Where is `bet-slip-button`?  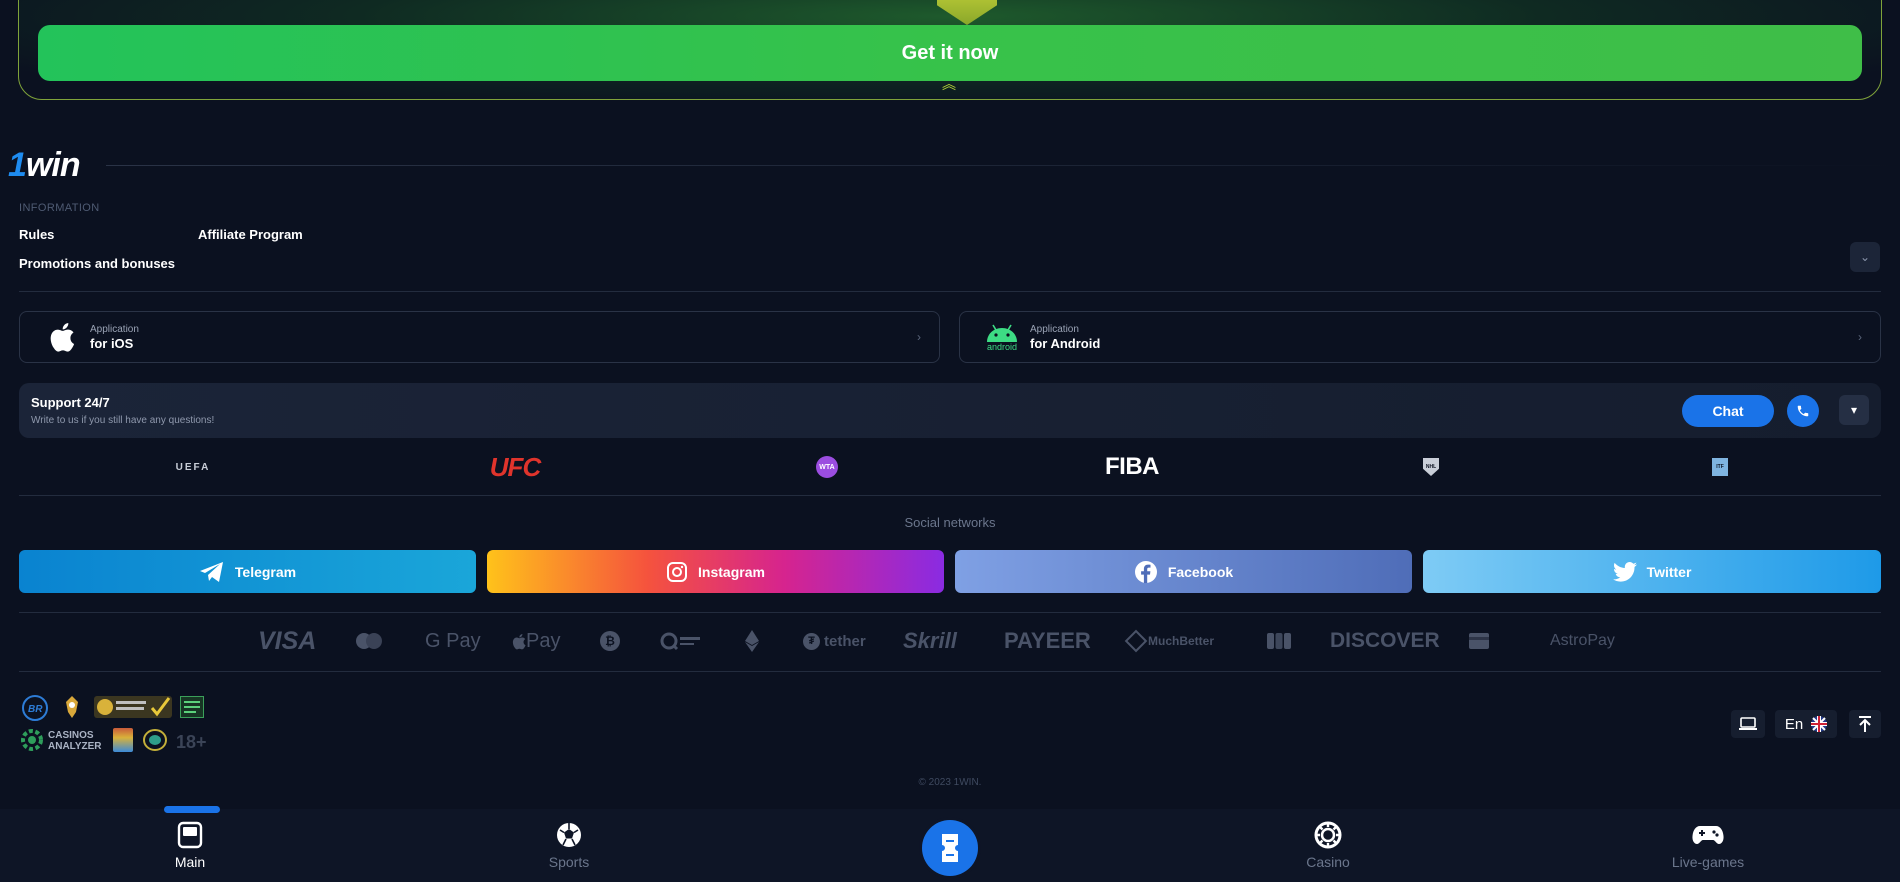 bet-slip-button is located at coordinates (950, 848).